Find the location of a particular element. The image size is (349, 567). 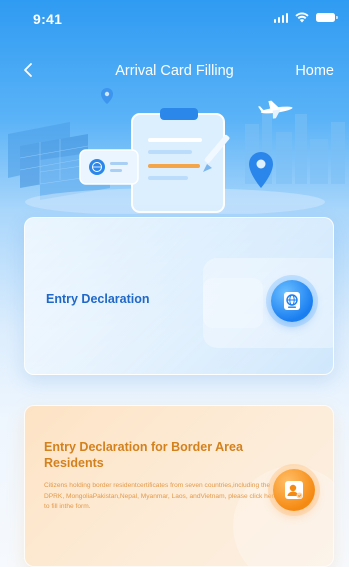

signal-icon is located at coordinates (280, 17).